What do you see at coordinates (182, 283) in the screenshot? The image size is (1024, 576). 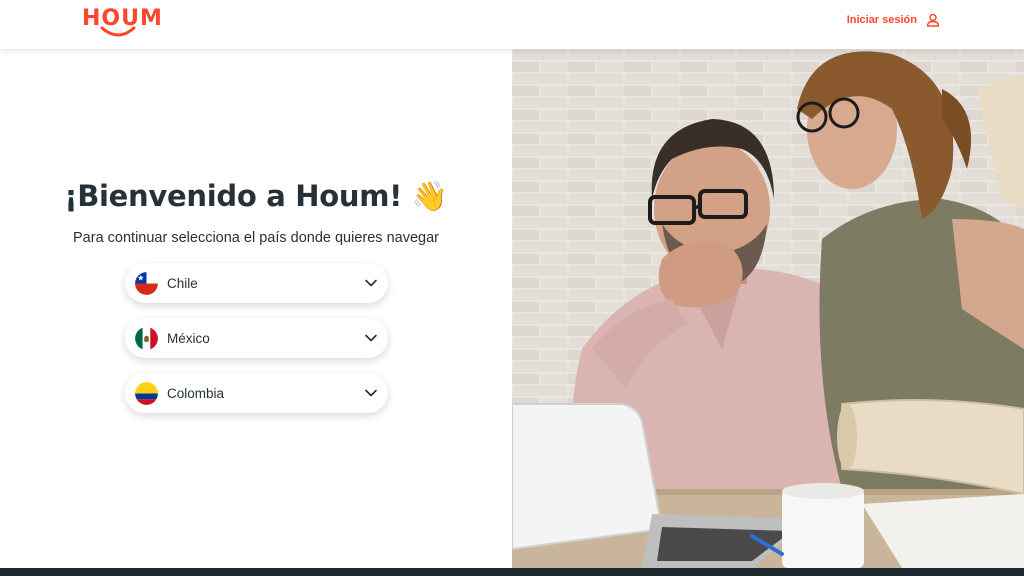 I see `country-label-chile: Chile` at bounding box center [182, 283].